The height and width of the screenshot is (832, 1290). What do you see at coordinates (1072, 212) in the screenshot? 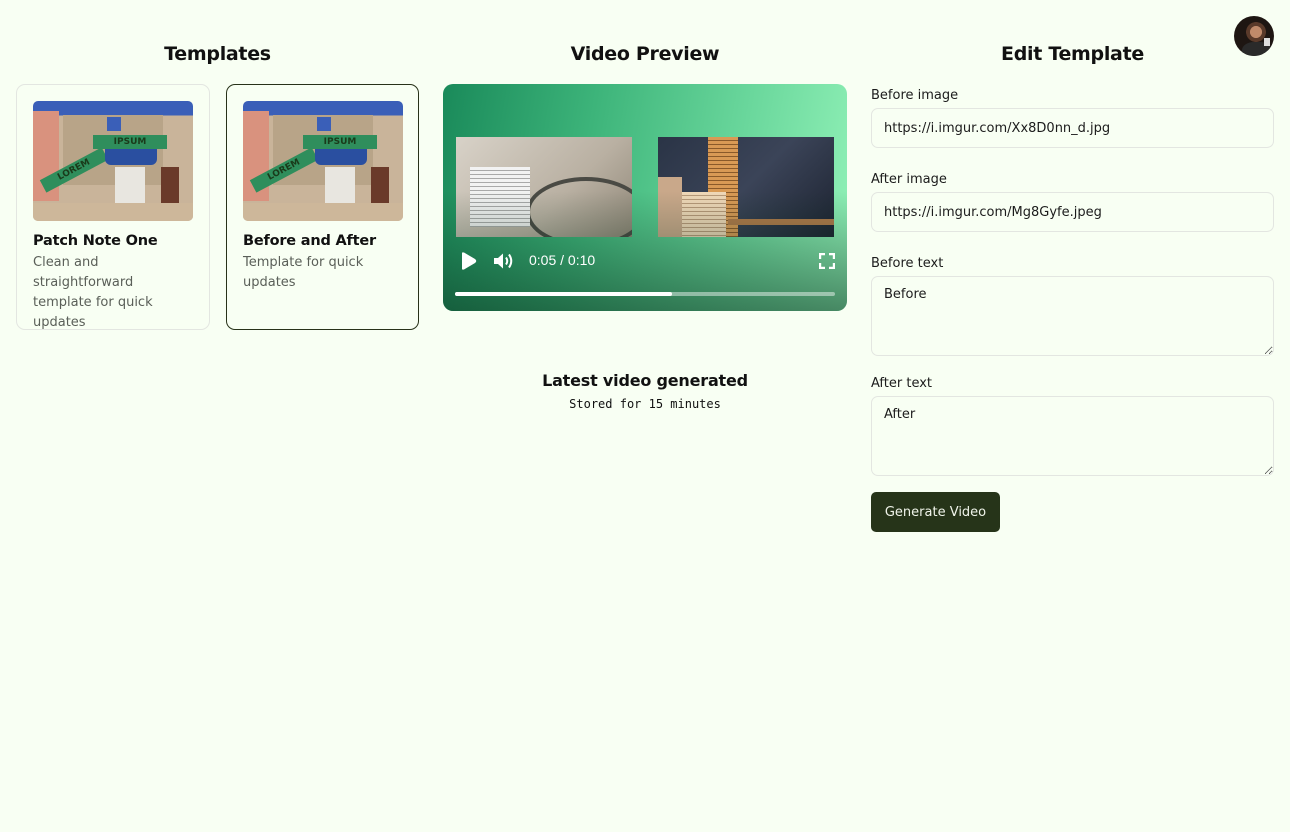
I see `after-image-input` at bounding box center [1072, 212].